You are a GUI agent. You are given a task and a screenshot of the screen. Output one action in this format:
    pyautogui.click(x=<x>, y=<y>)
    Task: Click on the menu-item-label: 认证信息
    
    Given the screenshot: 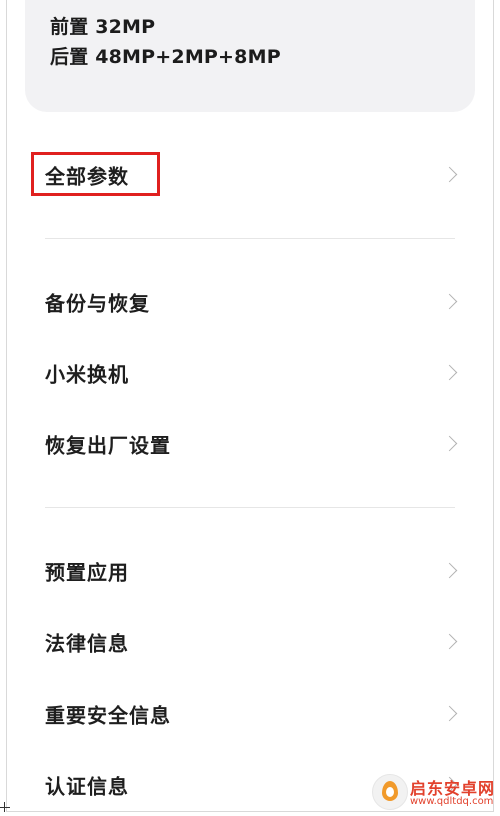 What is the action you would take?
    pyautogui.click(x=87, y=786)
    